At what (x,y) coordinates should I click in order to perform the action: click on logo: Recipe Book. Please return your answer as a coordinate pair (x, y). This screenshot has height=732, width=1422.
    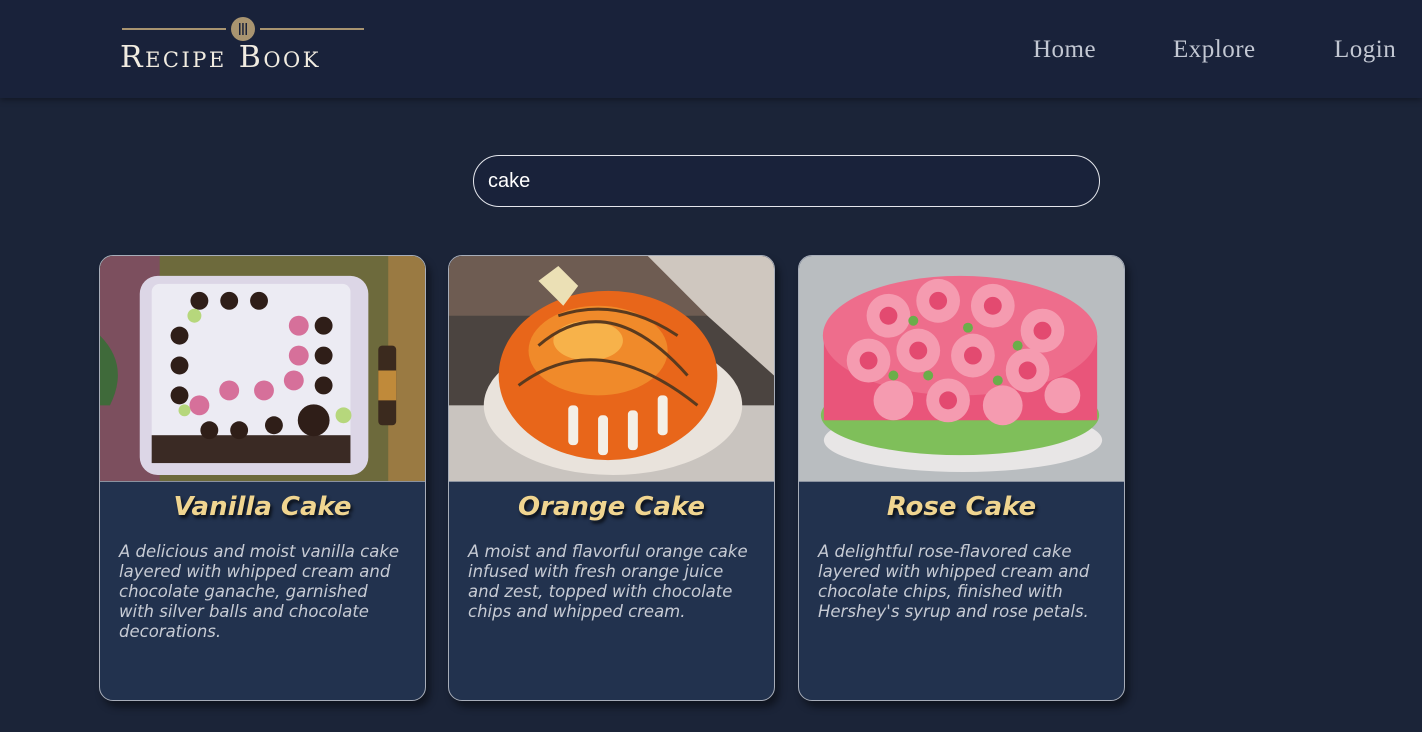
    Looking at the image, I should click on (249, 46).